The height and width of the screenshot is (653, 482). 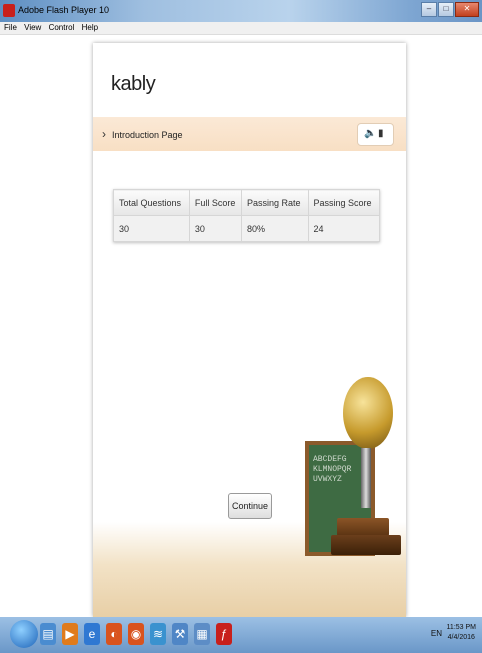 I want to click on explorer-icon: ▤, so click(x=48, y=634).